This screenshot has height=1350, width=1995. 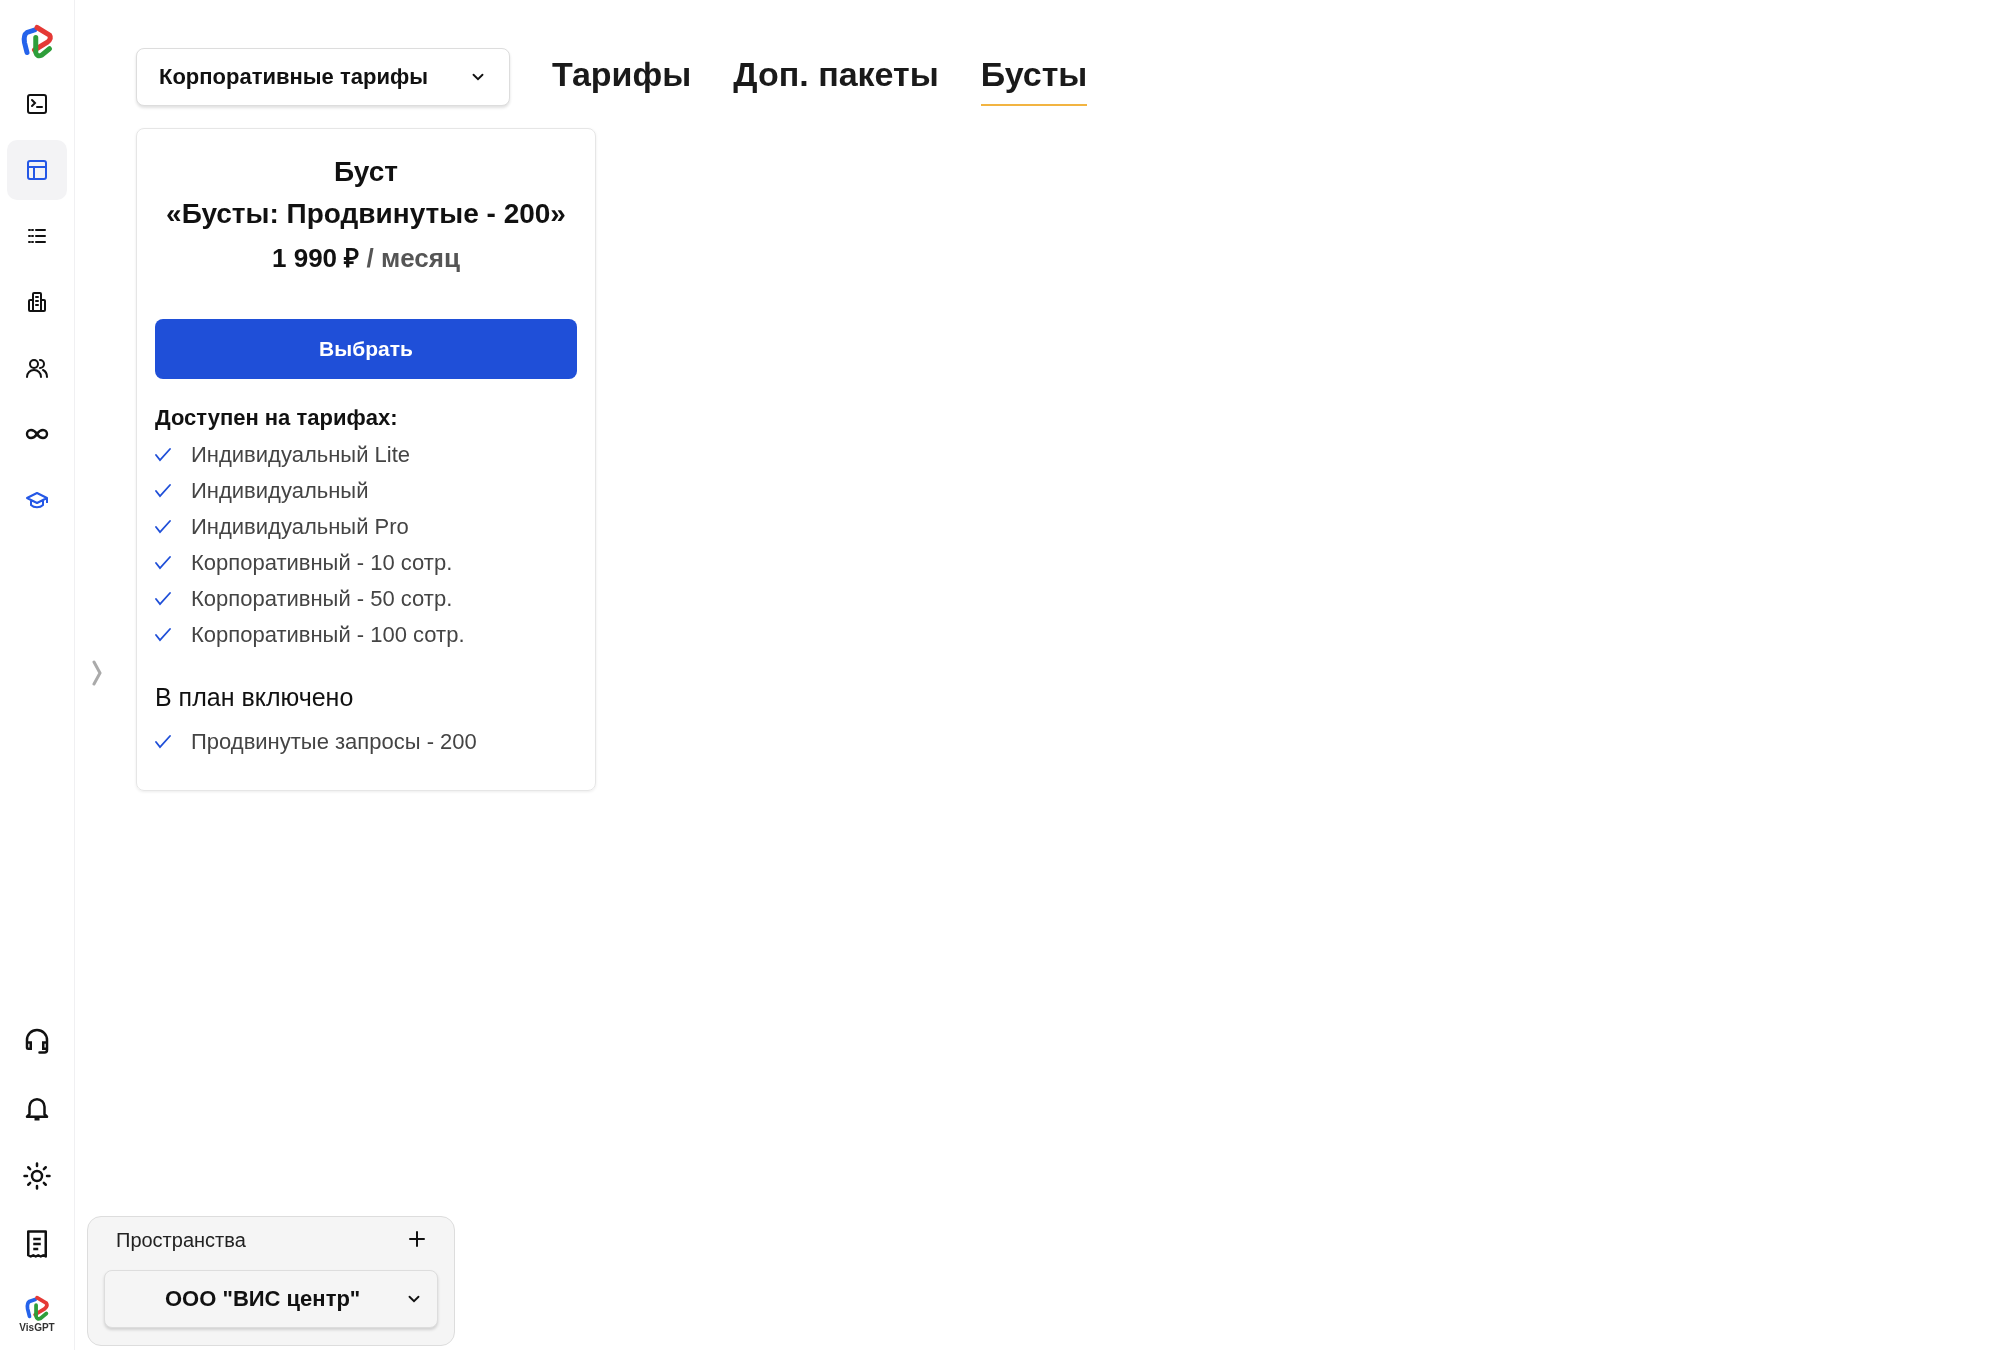 What do you see at coordinates (277, 418) in the screenshot?
I see `section-heading: Доступен на тарифах:` at bounding box center [277, 418].